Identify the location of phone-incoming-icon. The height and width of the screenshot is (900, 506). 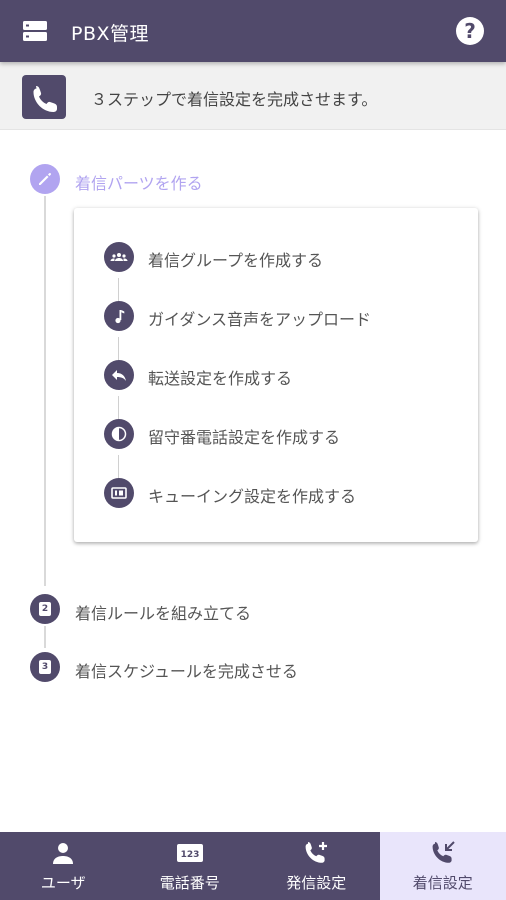
(443, 853).